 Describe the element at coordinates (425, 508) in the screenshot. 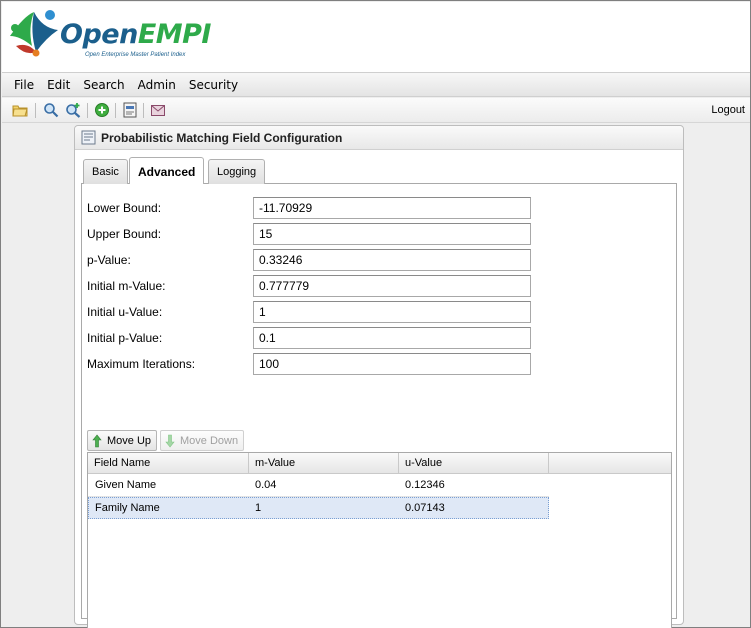

I see `cell-u-value: 0.07143` at that location.